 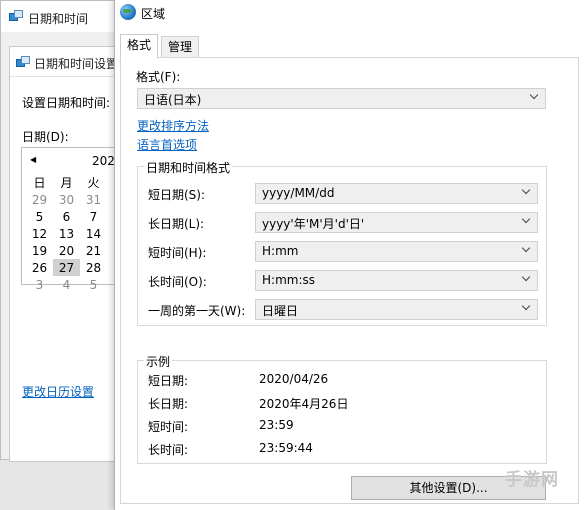 I want to click on globe-icon, so click(x=128, y=12).